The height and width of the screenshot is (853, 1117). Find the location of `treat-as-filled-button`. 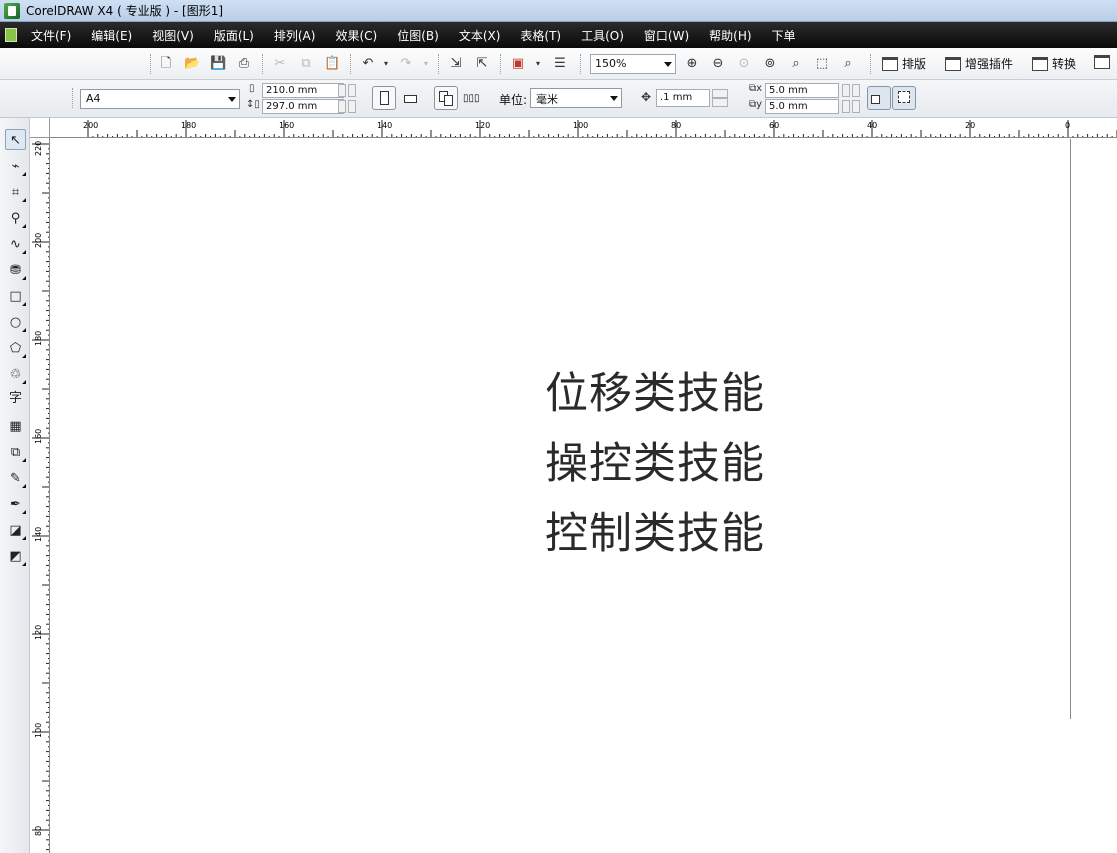

treat-as-filled-button is located at coordinates (879, 98).